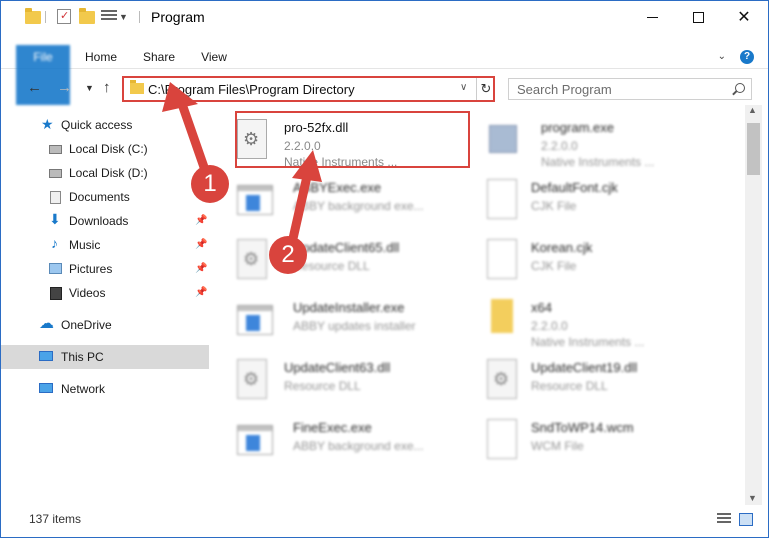  Describe the element at coordinates (56, 293) in the screenshot. I see `videos-icon` at that location.